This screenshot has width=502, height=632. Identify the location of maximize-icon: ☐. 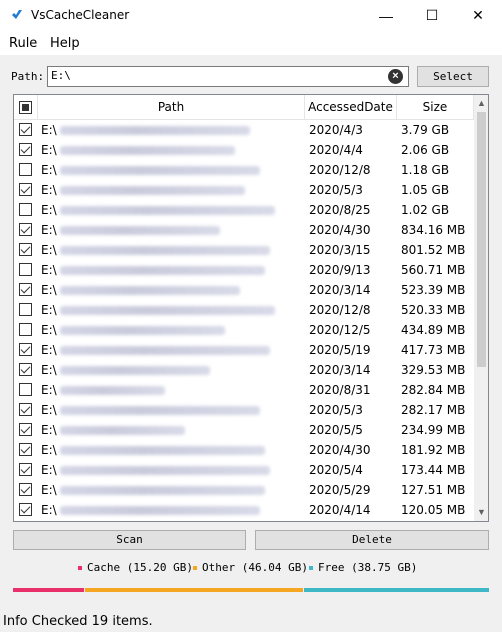
(432, 15).